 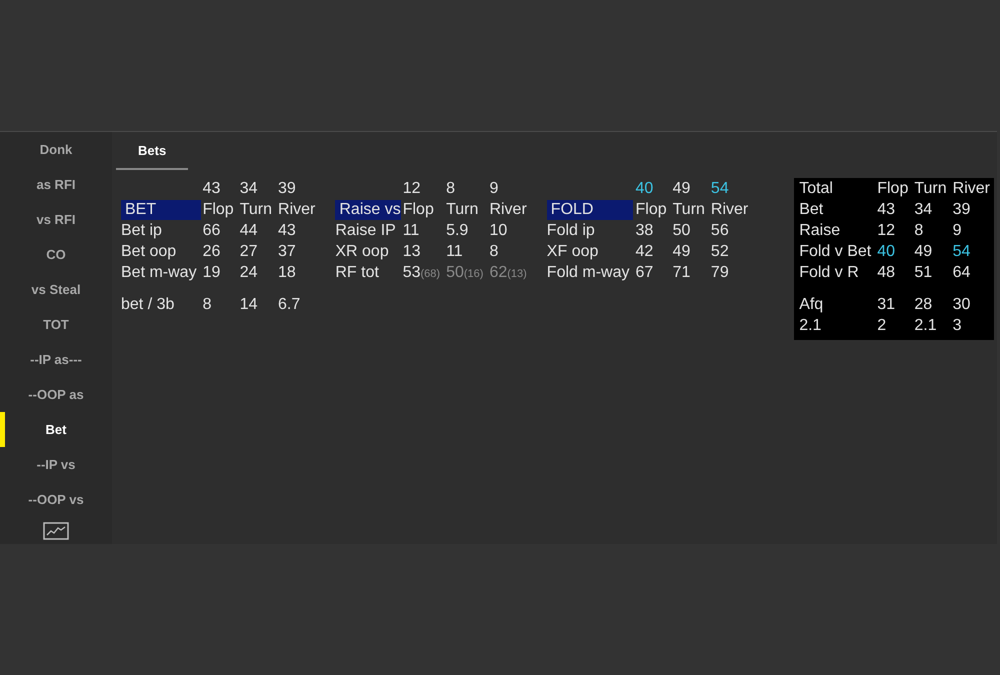 I want to click on section-title: BET, so click(x=161, y=210).